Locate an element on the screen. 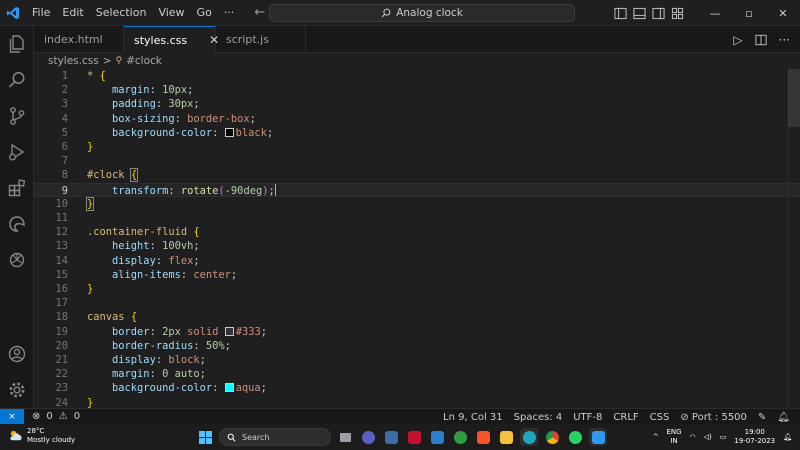  chatgpt-extension-icon is located at coordinates (17, 260).